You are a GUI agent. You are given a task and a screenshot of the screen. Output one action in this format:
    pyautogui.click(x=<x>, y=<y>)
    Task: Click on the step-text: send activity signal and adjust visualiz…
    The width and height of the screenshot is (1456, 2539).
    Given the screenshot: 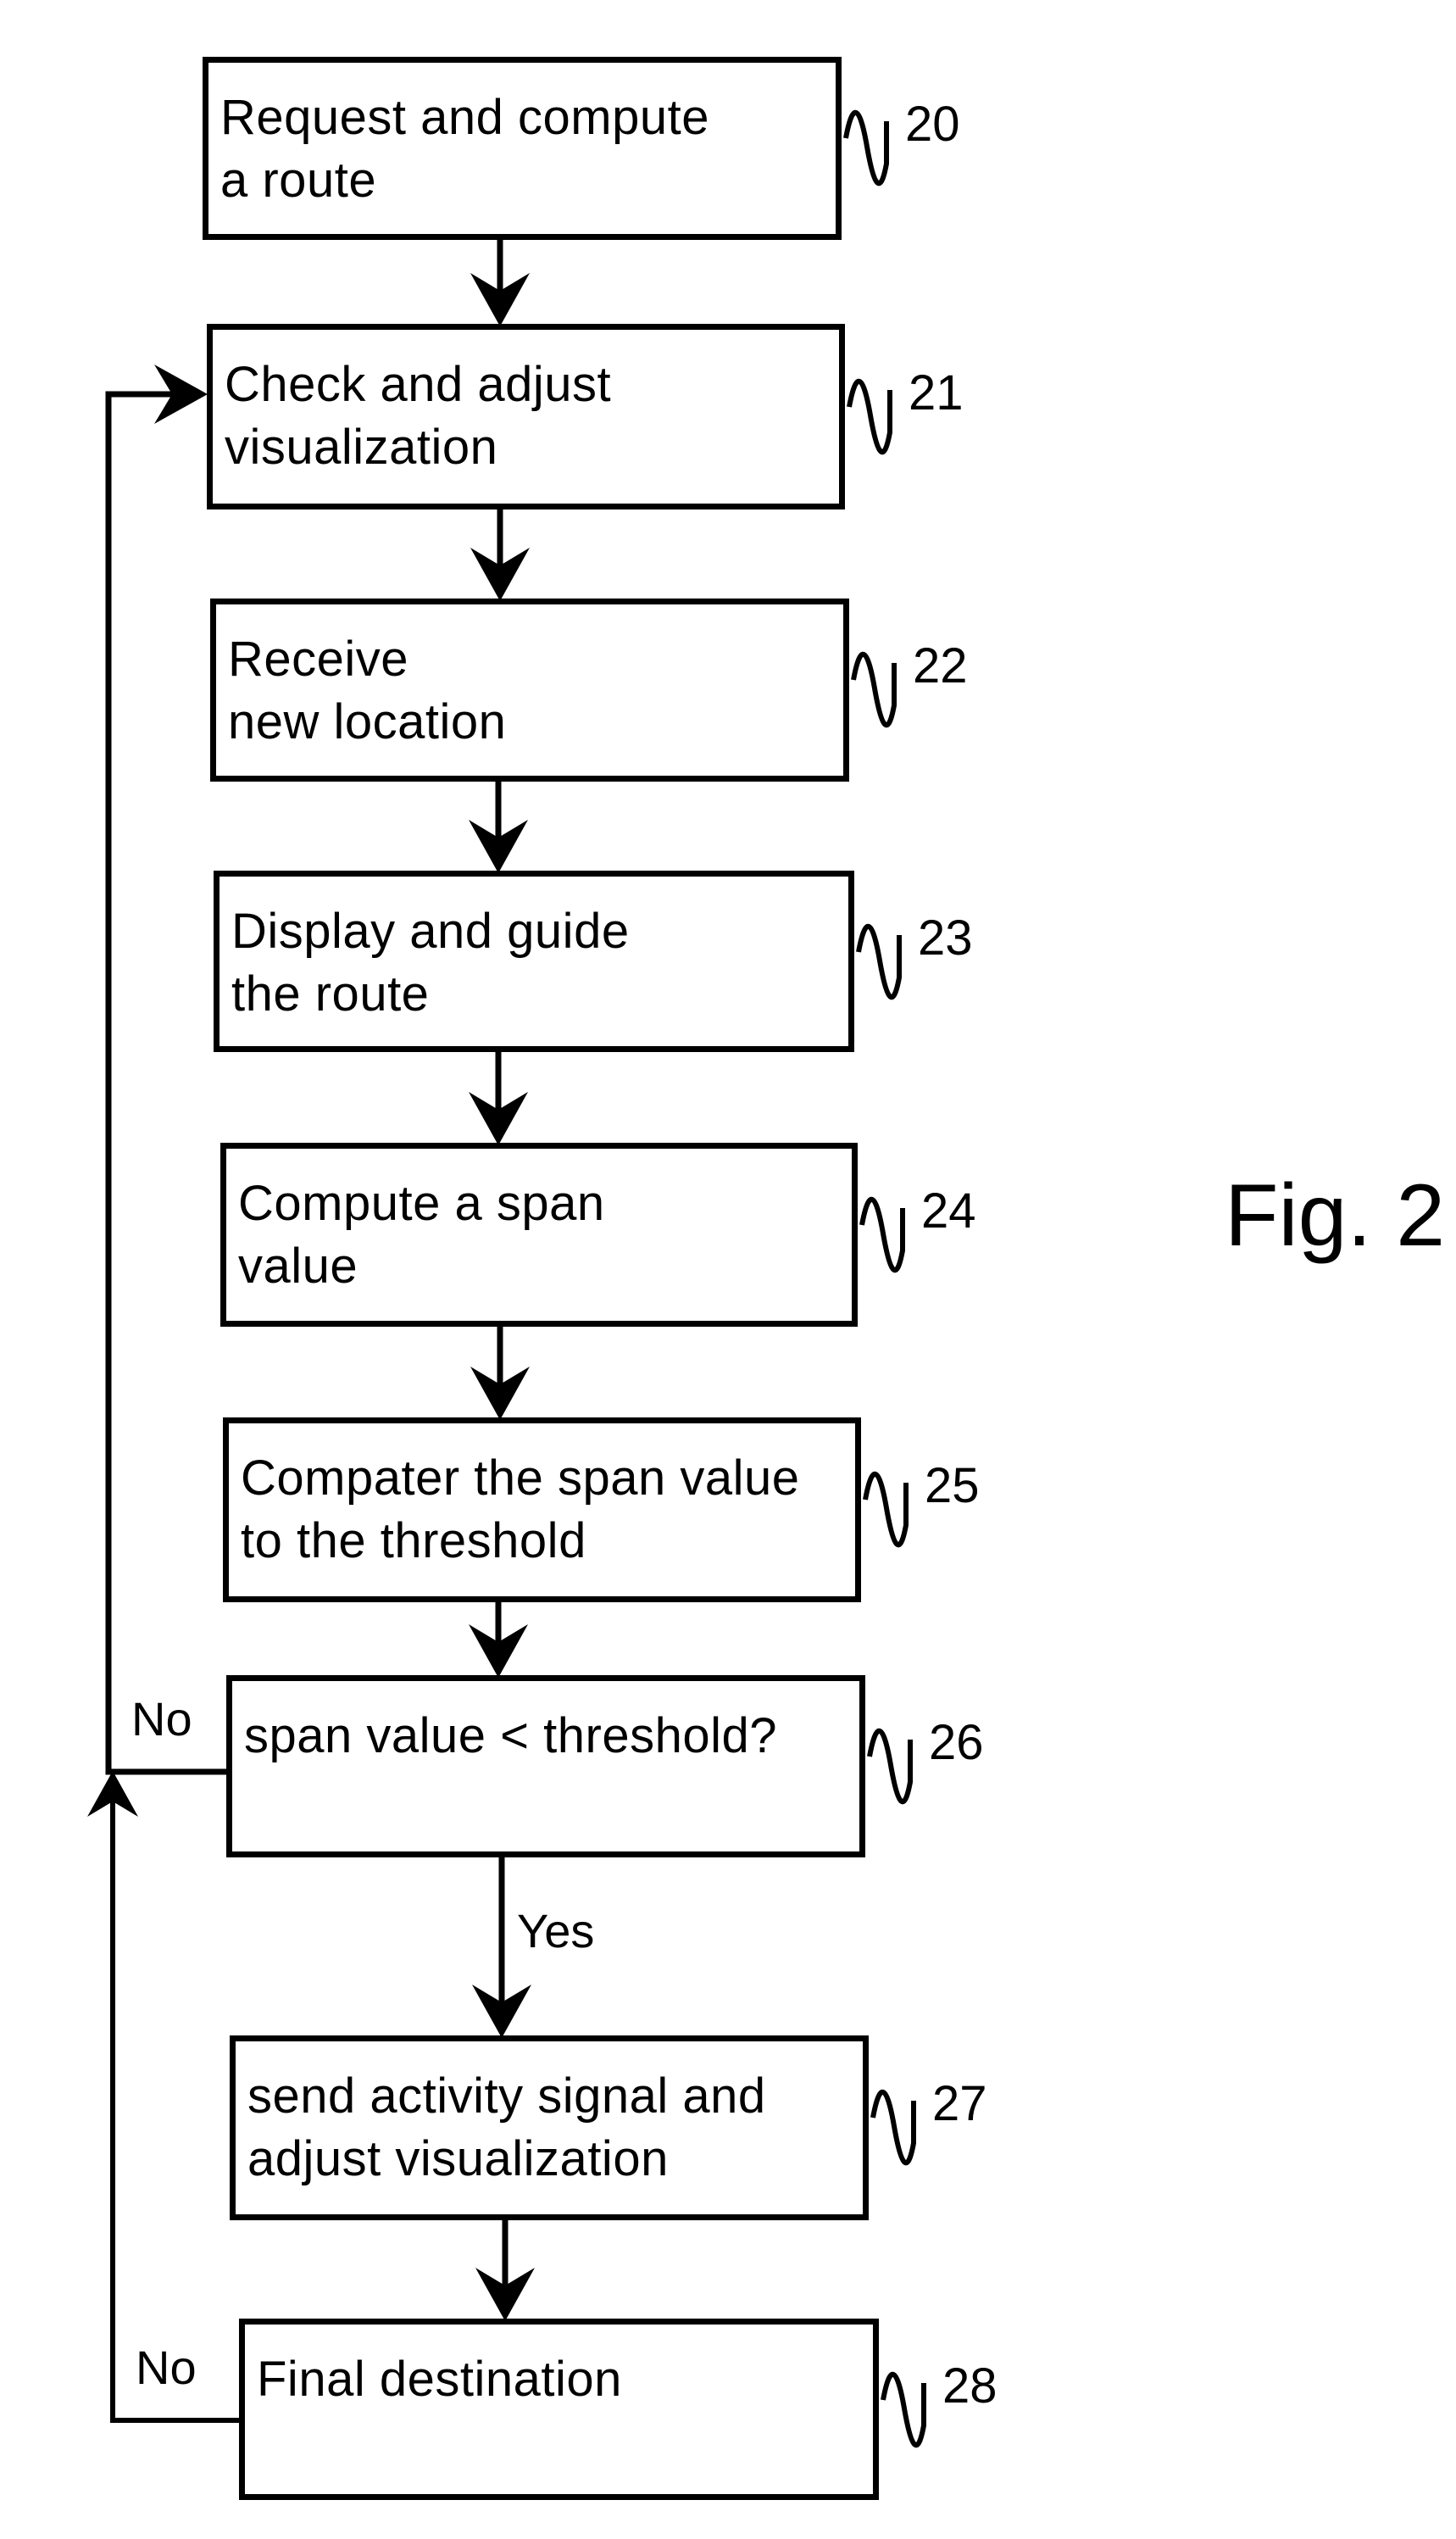 What is the action you would take?
    pyautogui.click(x=506, y=2127)
    